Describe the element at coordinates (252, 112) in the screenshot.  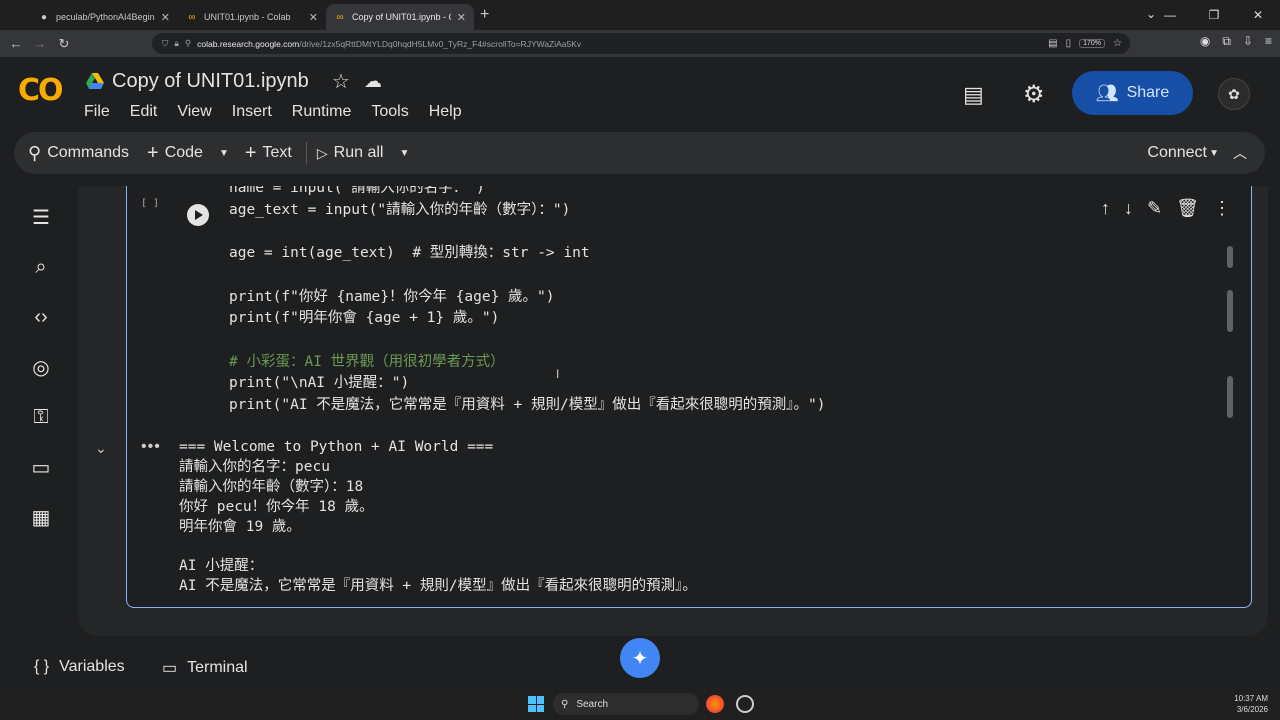
I see `menu-insert: Insert` at that location.